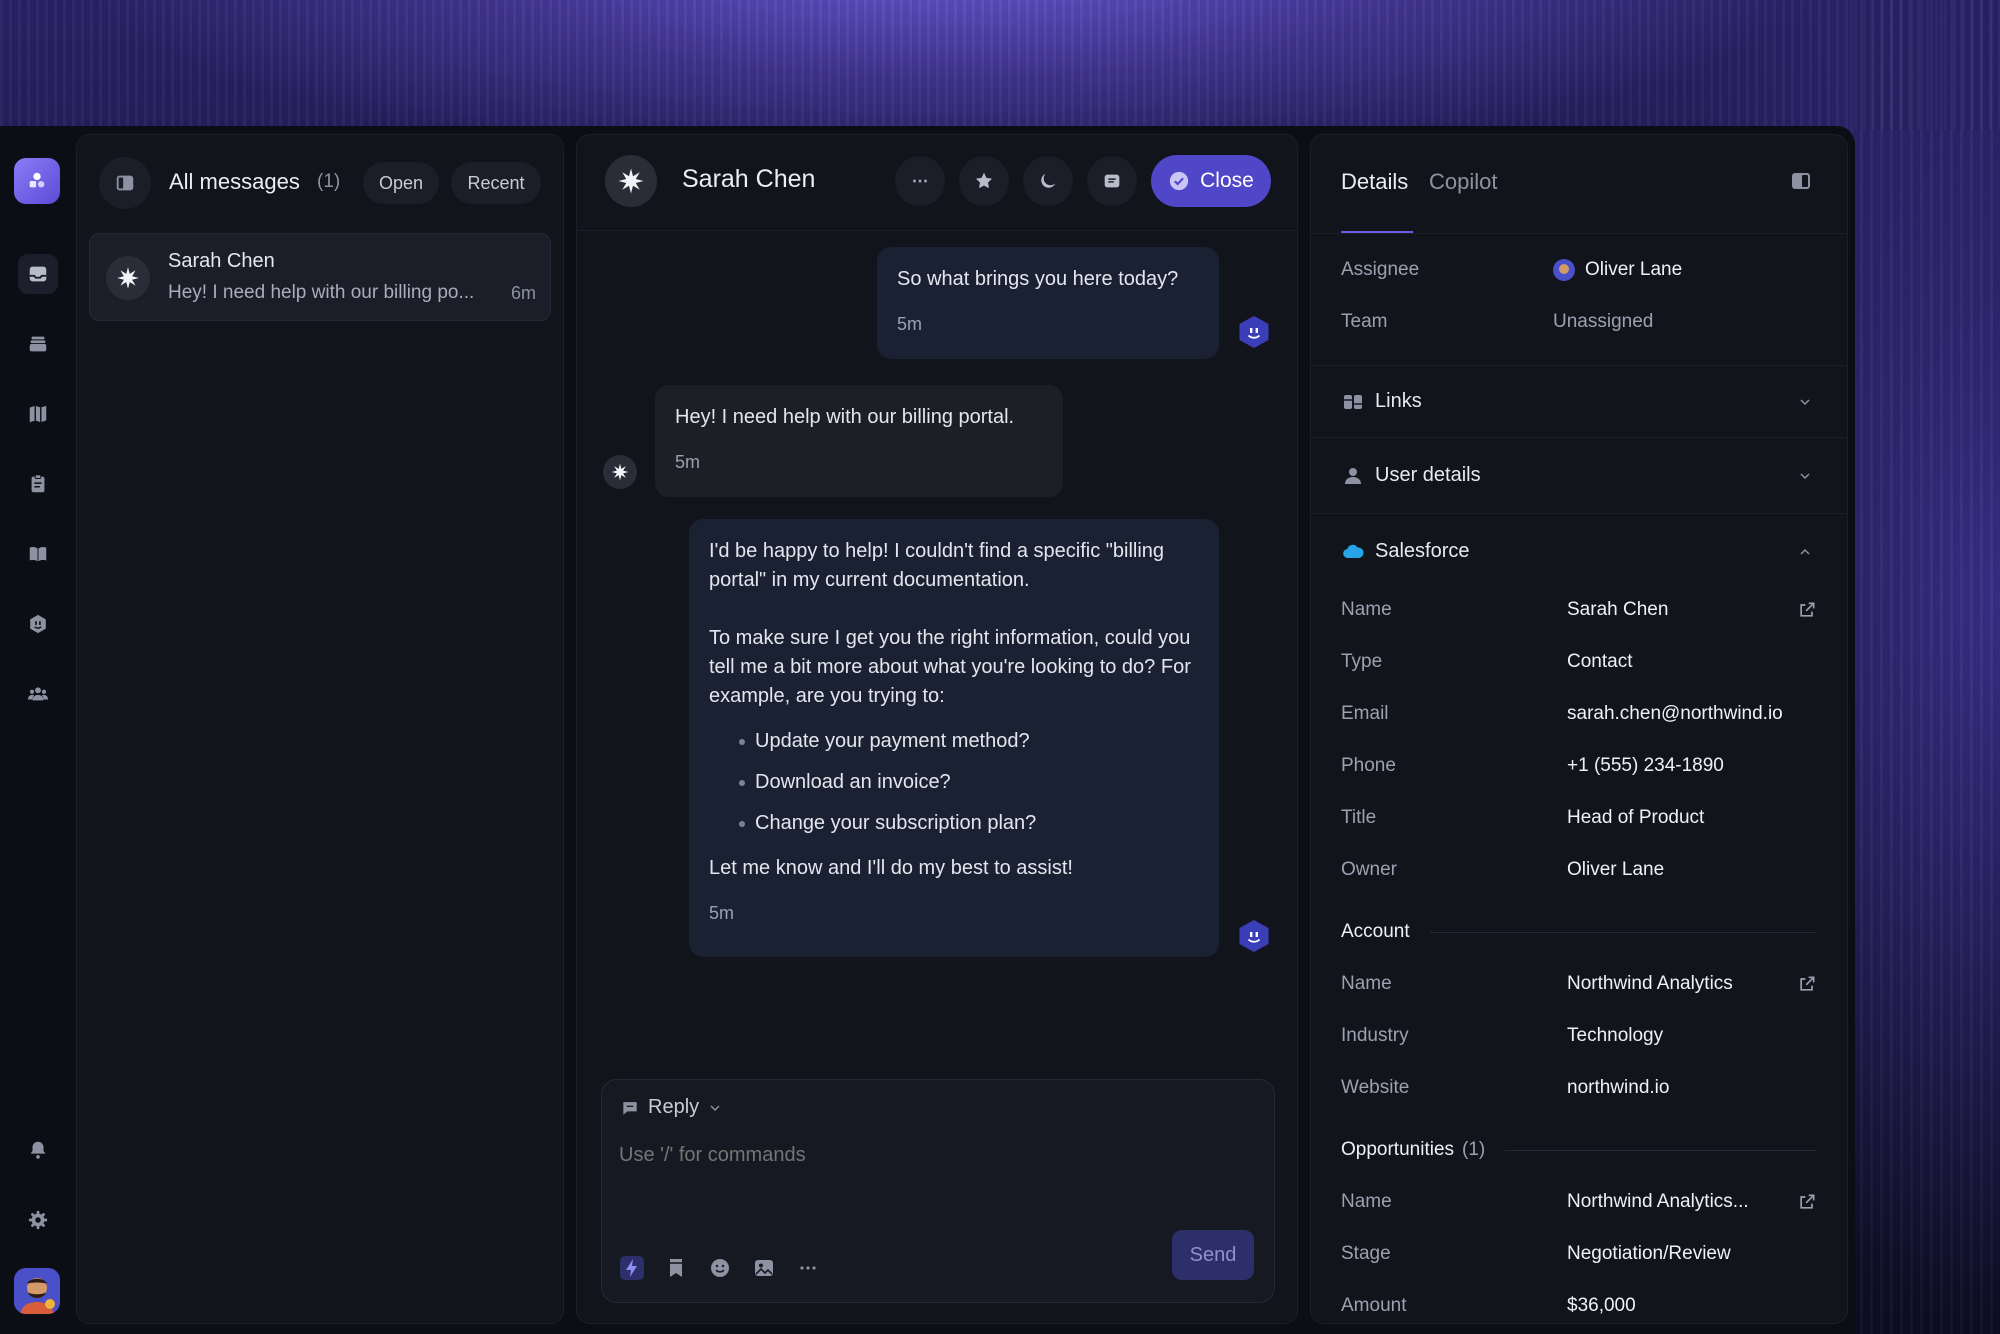  Describe the element at coordinates (1523, 817) in the screenshot. I see `sf-contact-title-row: Title Head of Product` at that location.